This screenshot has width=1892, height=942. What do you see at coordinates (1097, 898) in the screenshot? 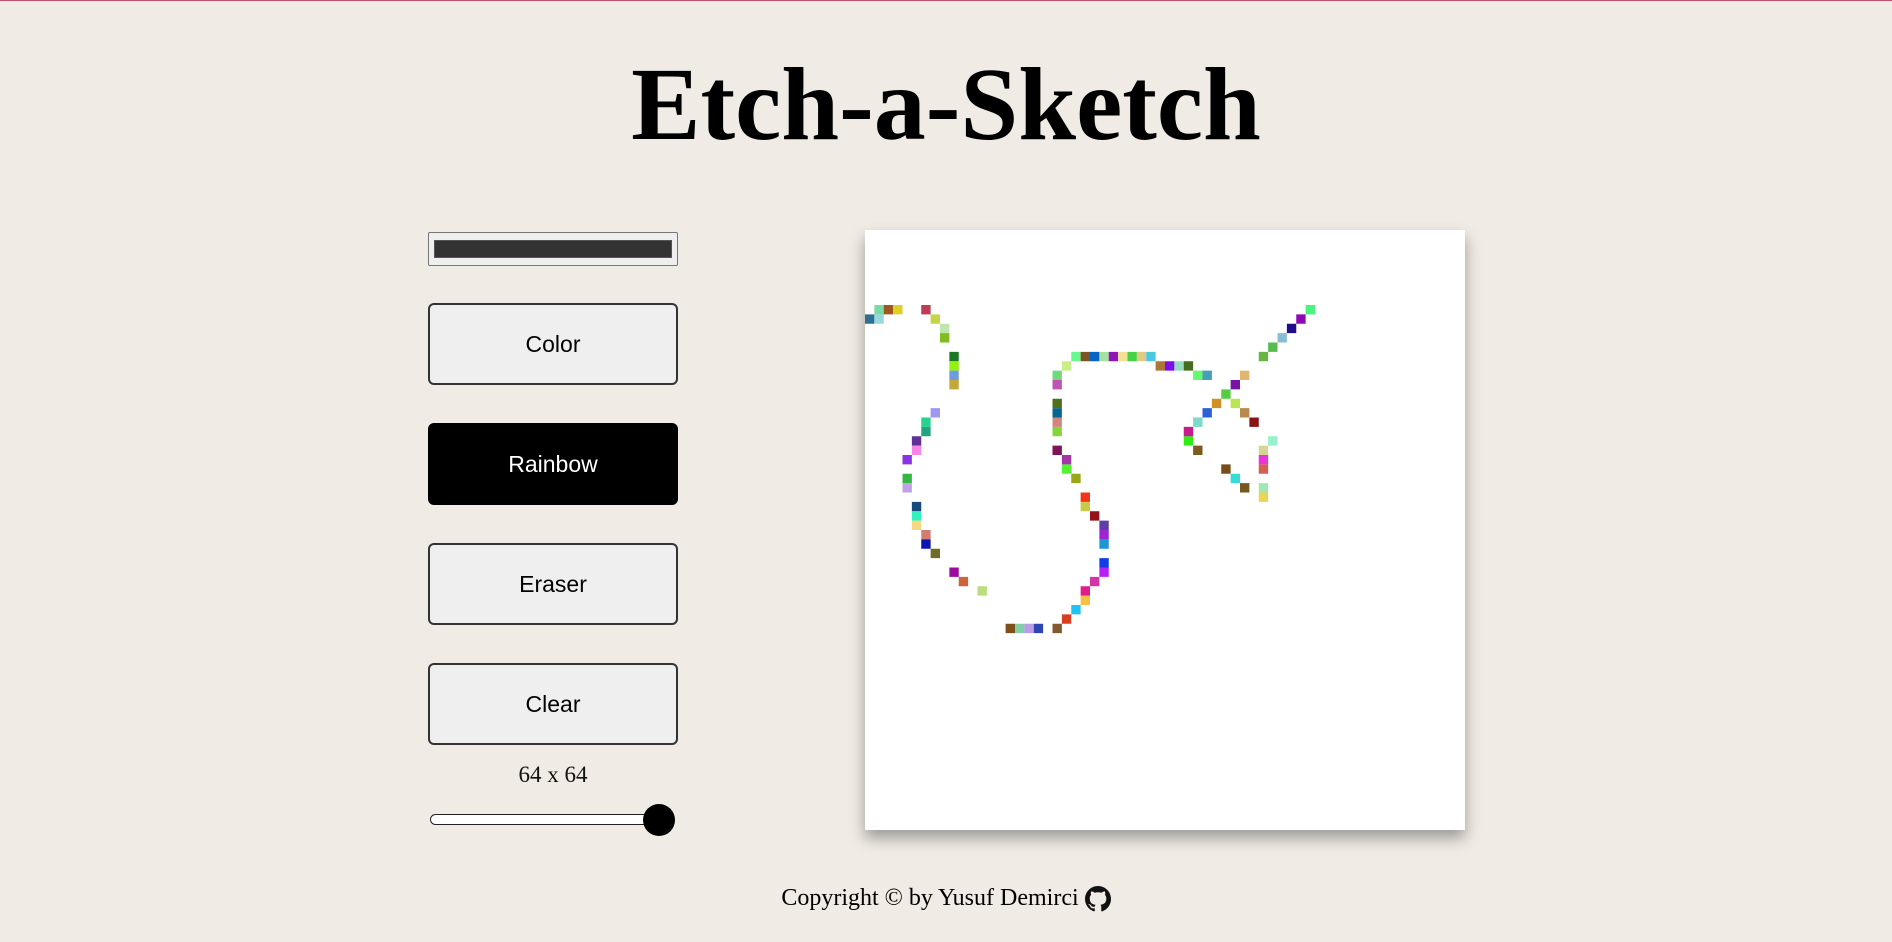
I see `github-icon` at bounding box center [1097, 898].